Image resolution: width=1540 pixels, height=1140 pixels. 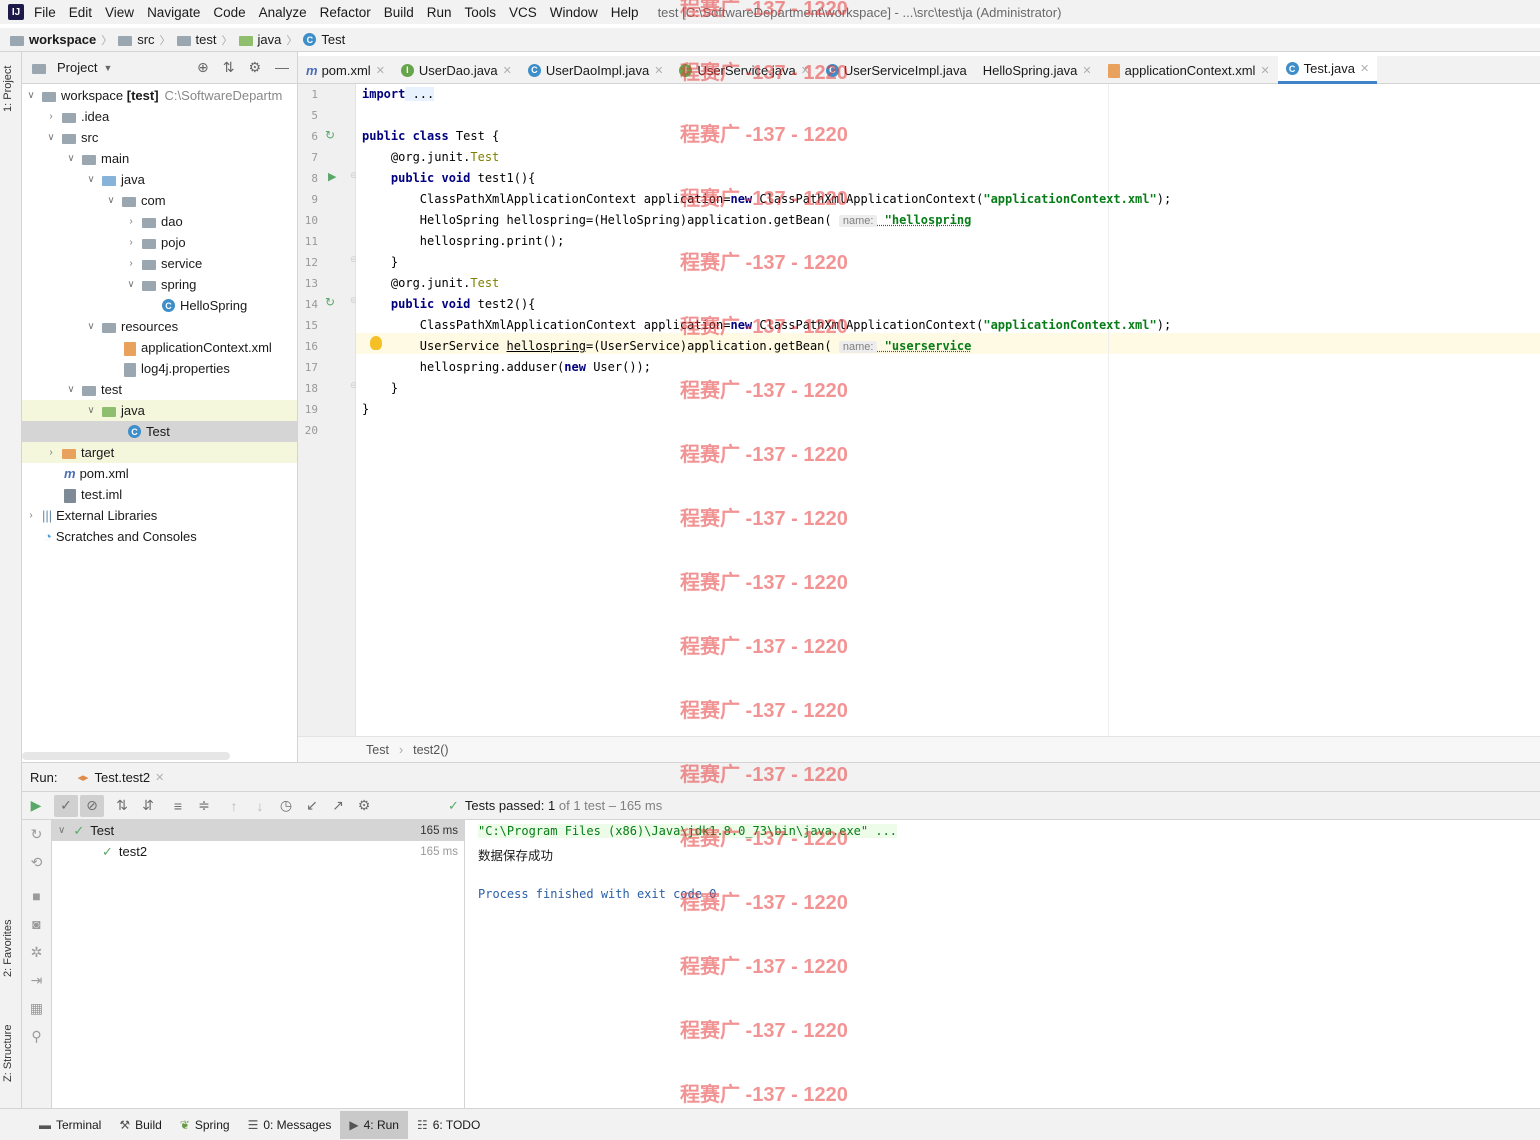 I want to click on tree-item-workspace: ∨ workspace [test] C:\SoftwareDepartm, so click(x=159, y=95).